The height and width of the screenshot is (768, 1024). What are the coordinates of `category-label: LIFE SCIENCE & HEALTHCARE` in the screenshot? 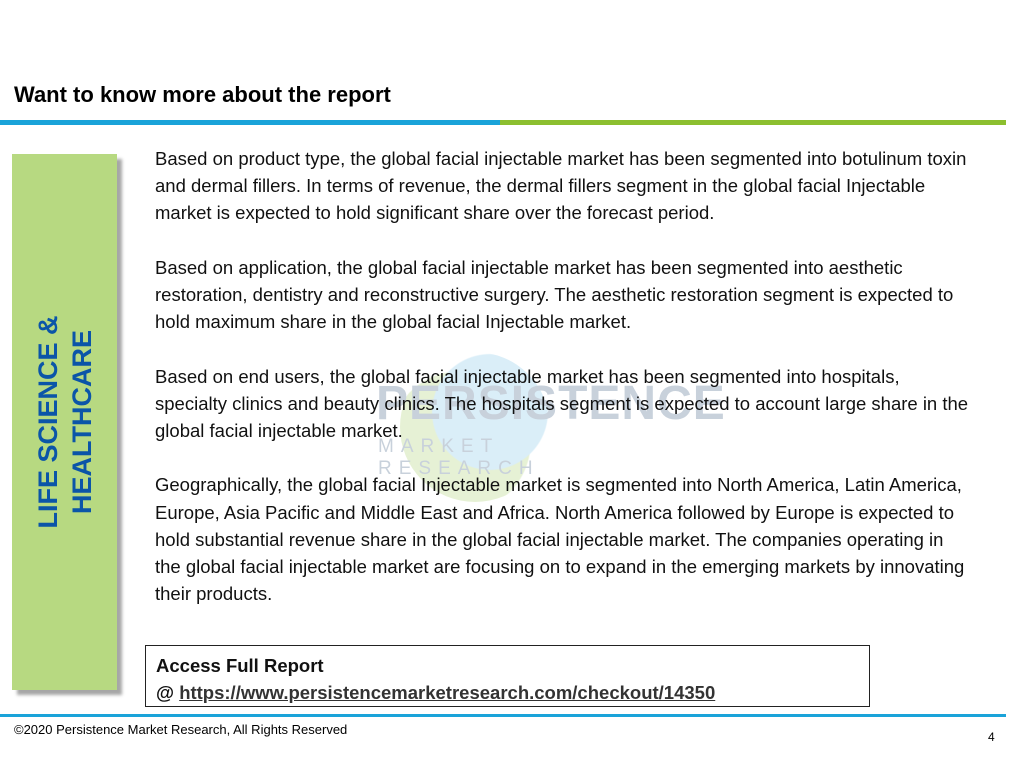 It's located at (65, 421).